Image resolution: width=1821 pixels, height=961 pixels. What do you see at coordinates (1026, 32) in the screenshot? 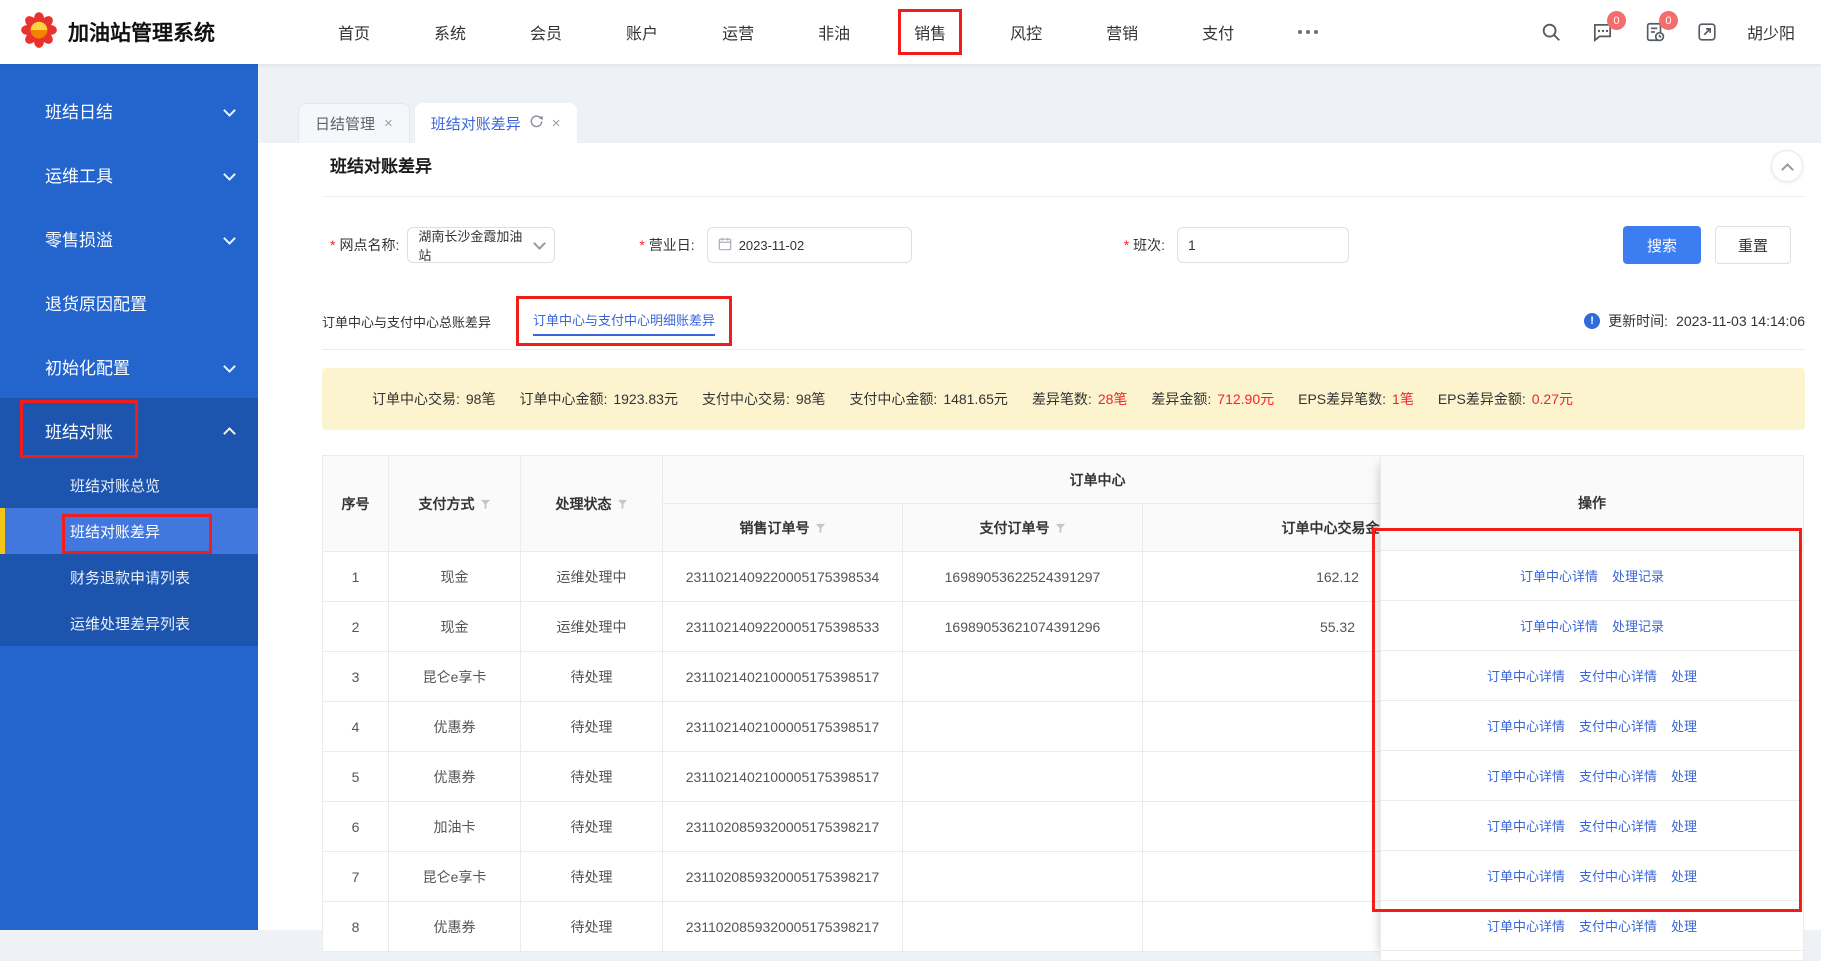
I see `nav-item-risk-control: 风控` at bounding box center [1026, 32].